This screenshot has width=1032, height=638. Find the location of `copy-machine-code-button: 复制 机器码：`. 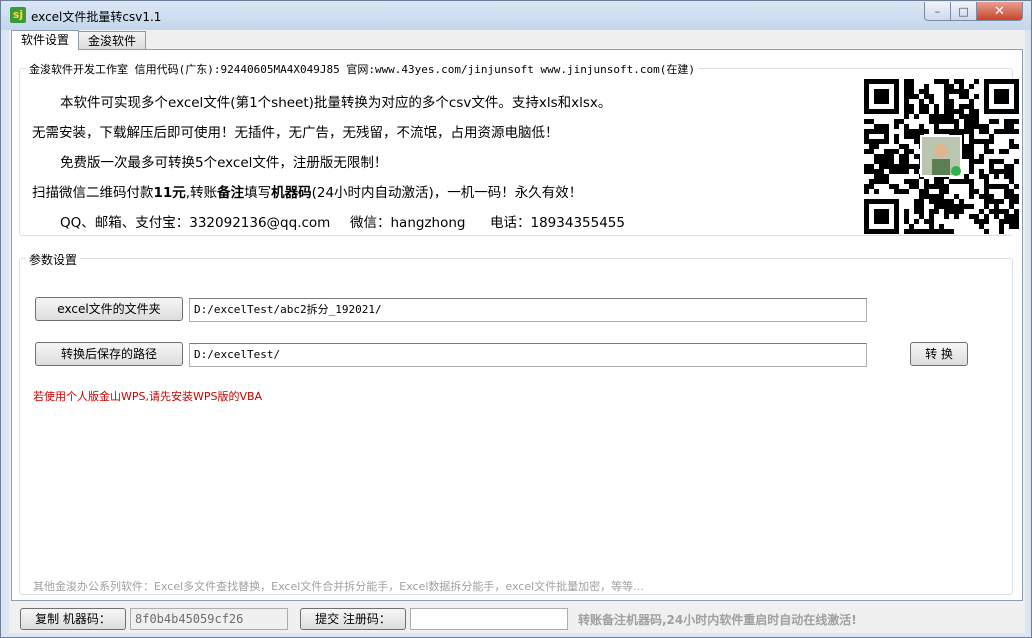

copy-machine-code-button: 复制 机器码： is located at coordinates (73, 619).